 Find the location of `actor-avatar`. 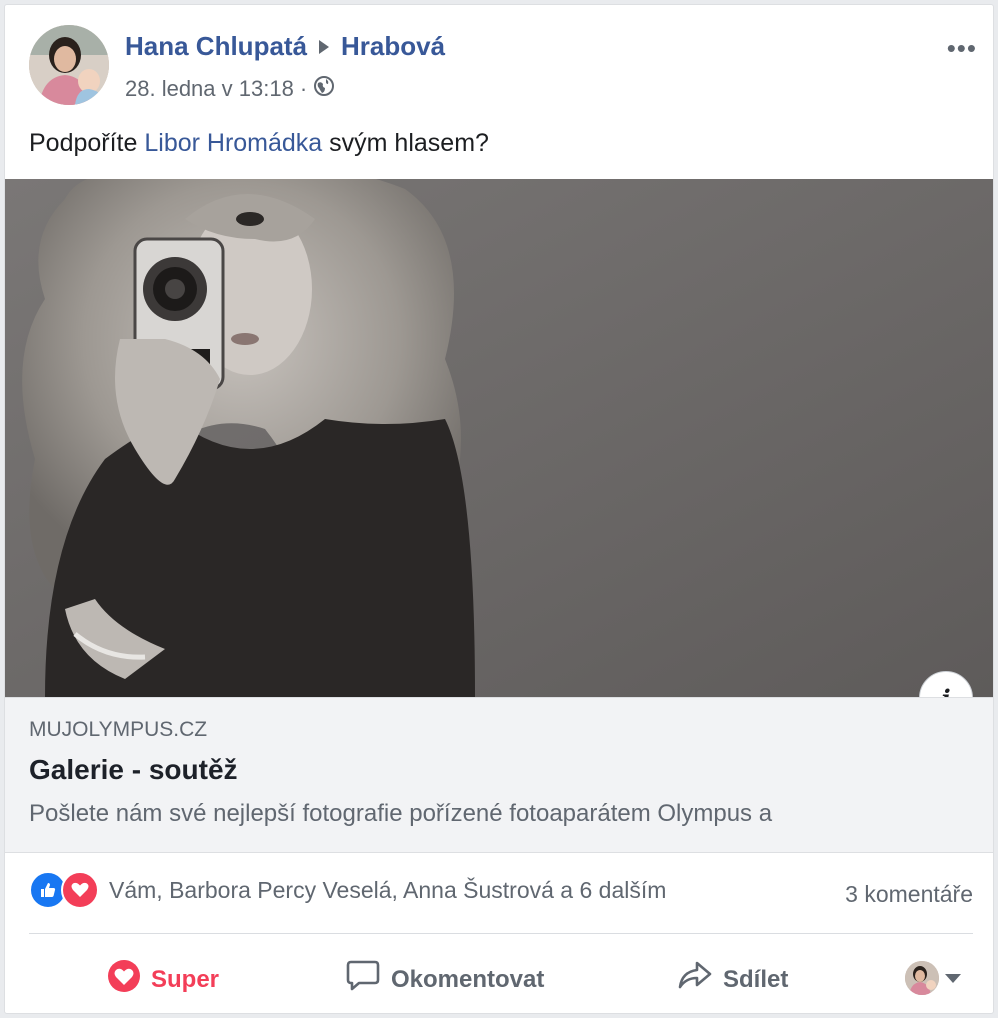

actor-avatar is located at coordinates (922, 978).